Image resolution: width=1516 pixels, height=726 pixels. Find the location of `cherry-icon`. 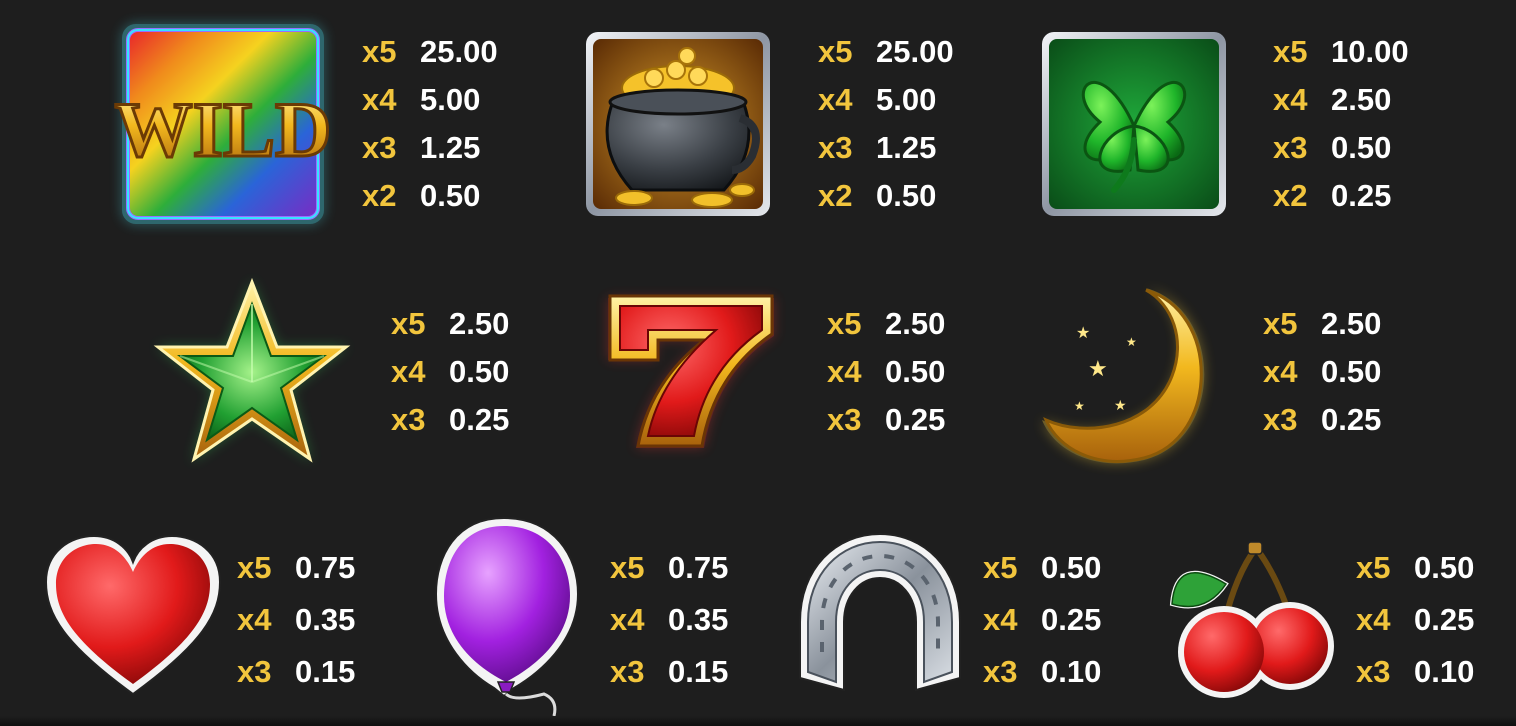

cherry-icon is located at coordinates (1251, 619).